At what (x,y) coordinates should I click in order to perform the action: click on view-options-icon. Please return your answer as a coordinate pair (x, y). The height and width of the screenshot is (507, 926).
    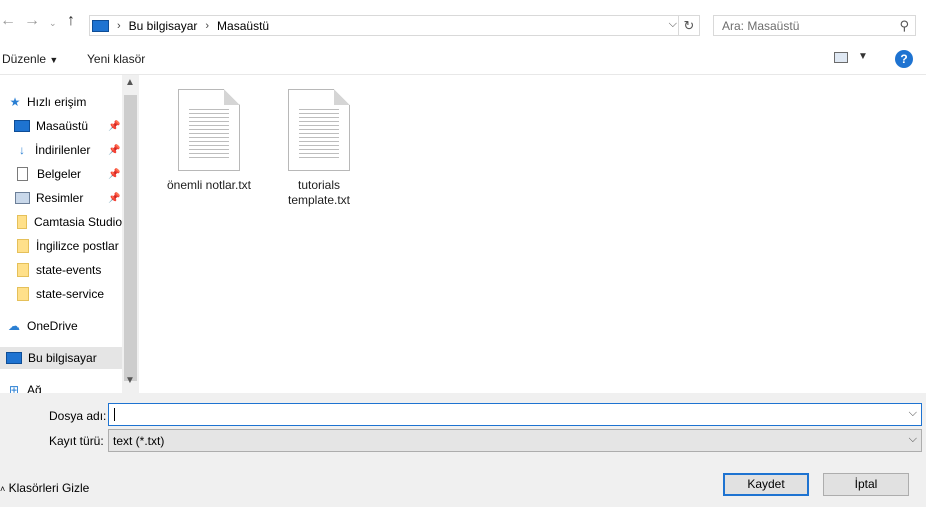
    Looking at the image, I should click on (841, 57).